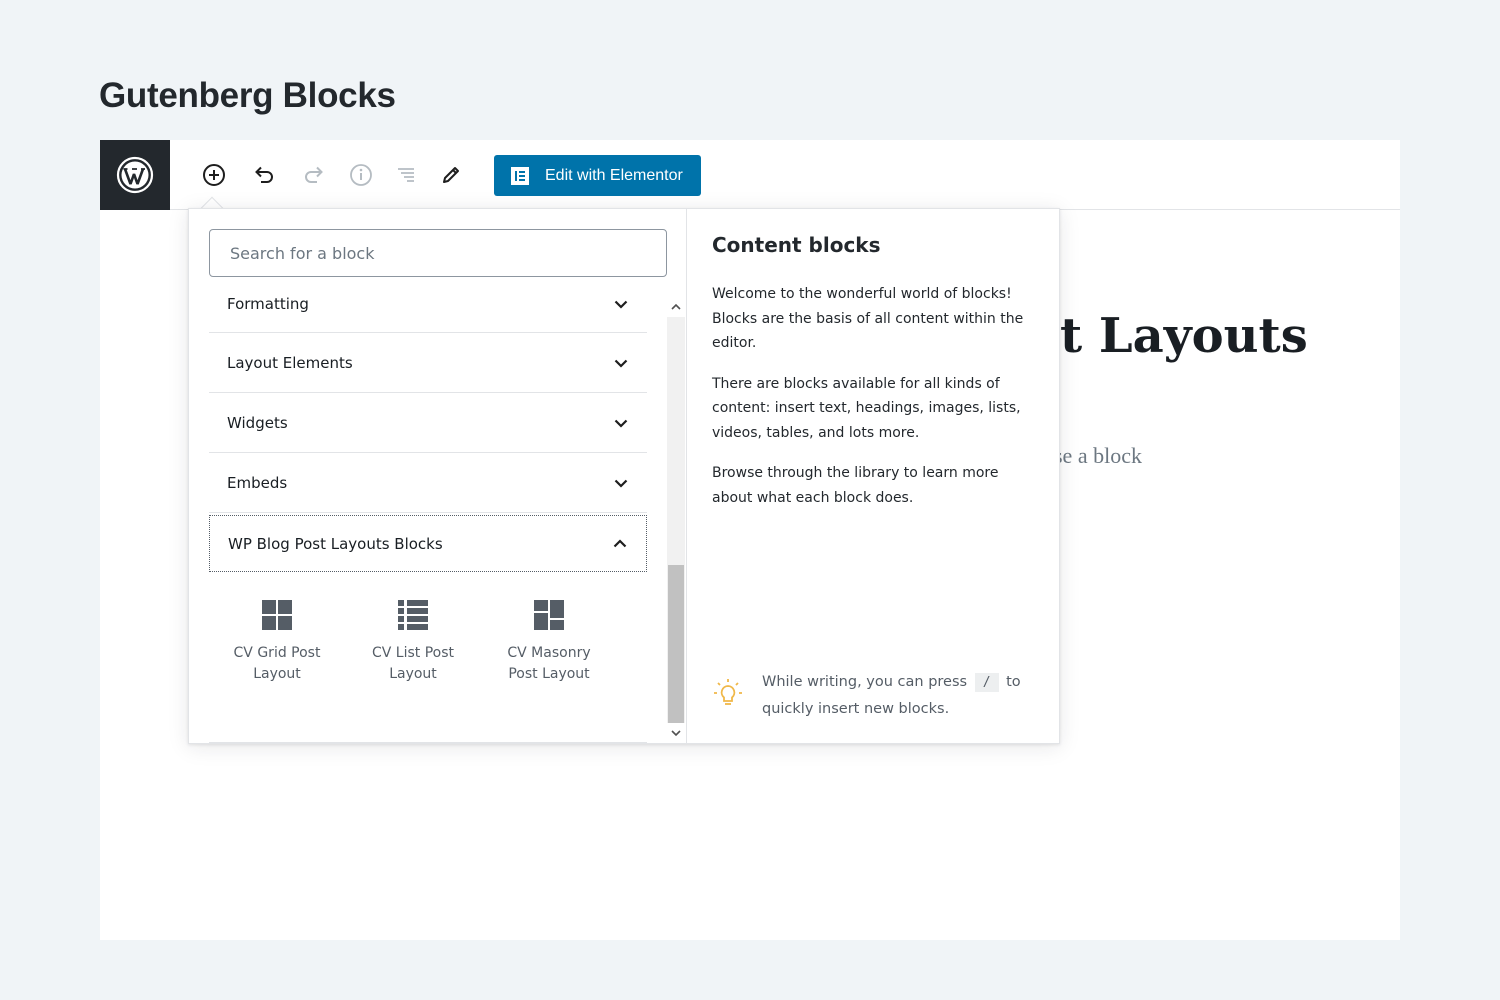  What do you see at coordinates (264, 175) in the screenshot?
I see `undo-icon` at bounding box center [264, 175].